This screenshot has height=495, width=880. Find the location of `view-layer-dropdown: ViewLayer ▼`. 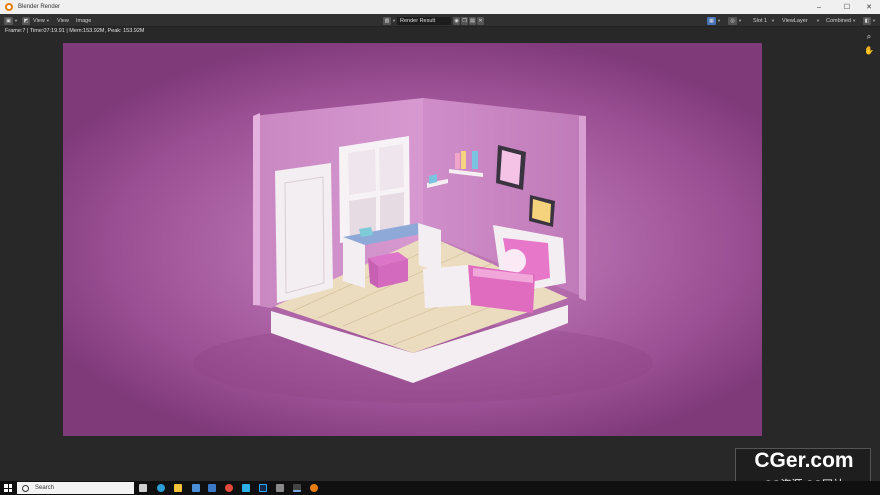

view-layer-dropdown: ViewLayer ▼ is located at coordinates (801, 21).